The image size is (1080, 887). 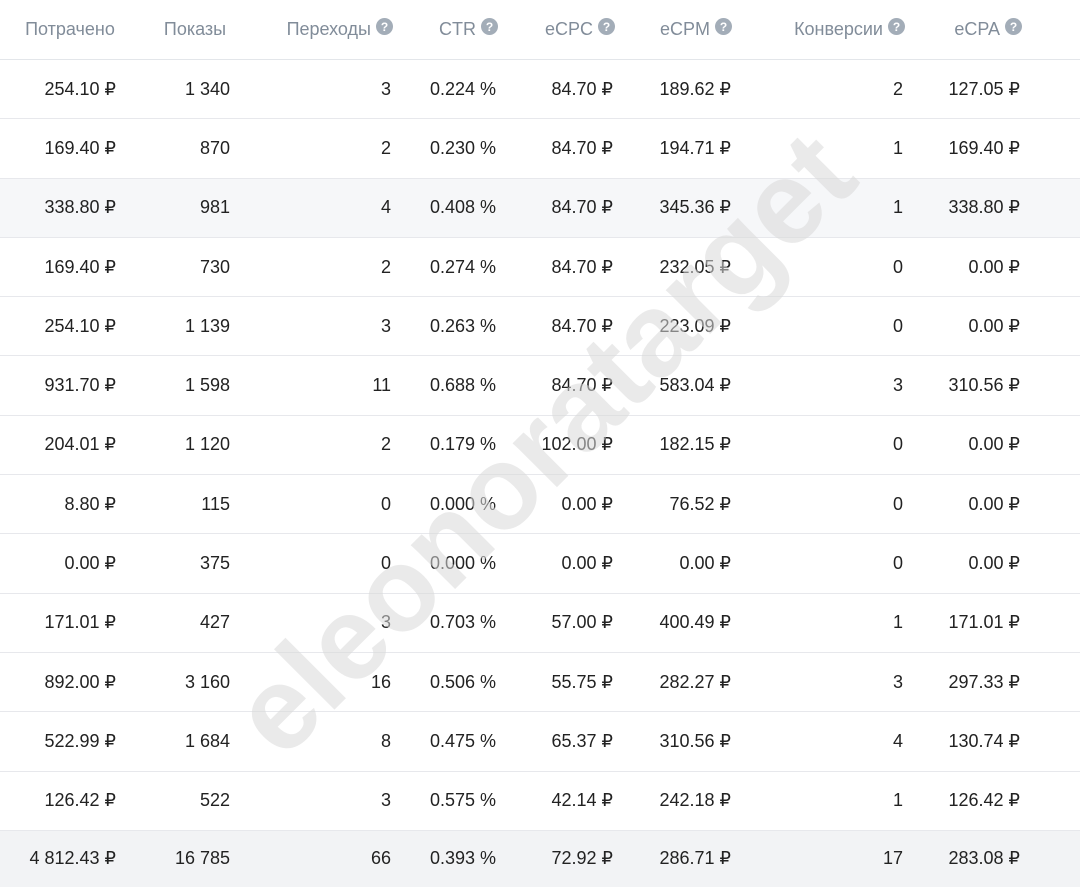 I want to click on cell-ecpa: 126.42 ₽, so click(x=984, y=800).